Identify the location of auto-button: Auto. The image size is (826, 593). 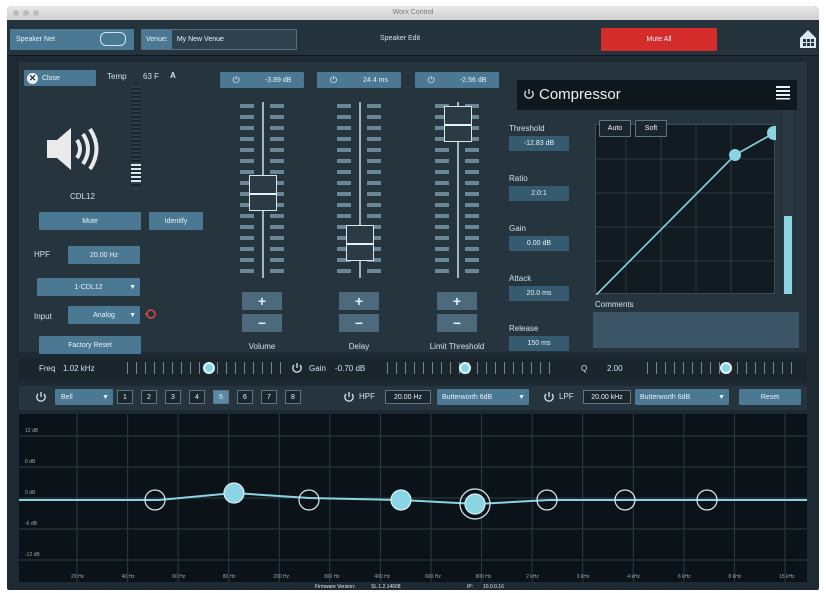
(615, 128).